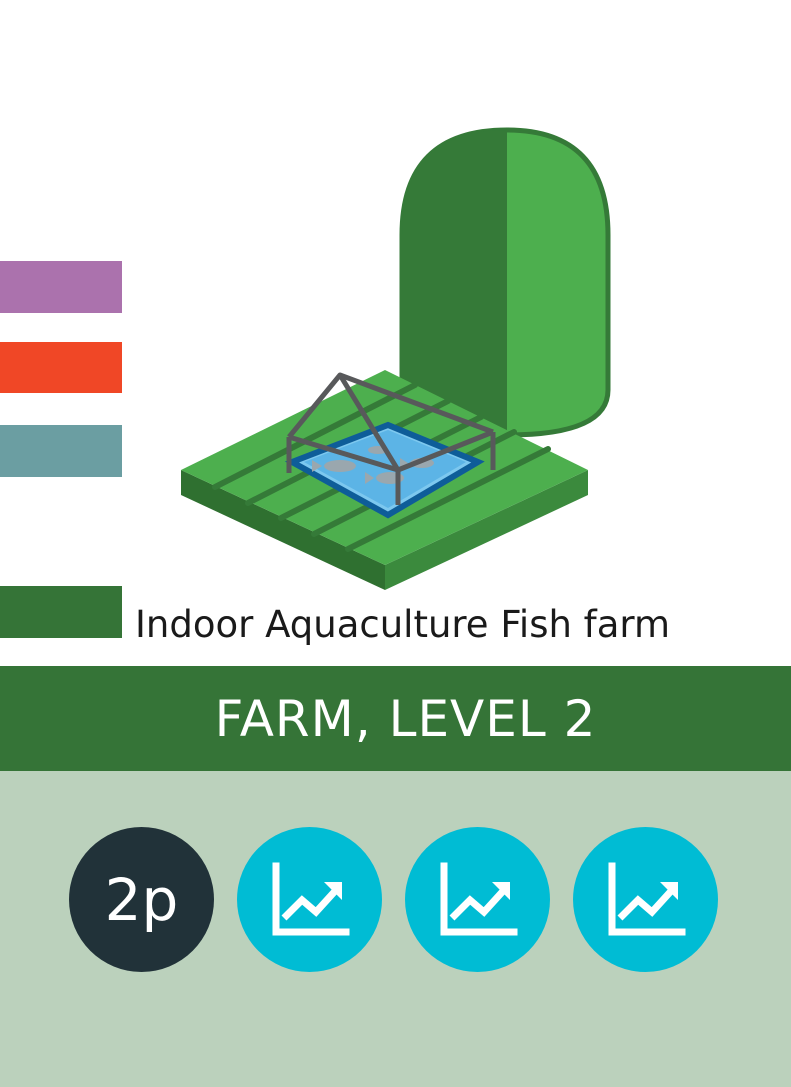 This screenshot has width=791, height=1087. I want to click on card-title: Indoor Aquaculture Fish farm, so click(402, 624).